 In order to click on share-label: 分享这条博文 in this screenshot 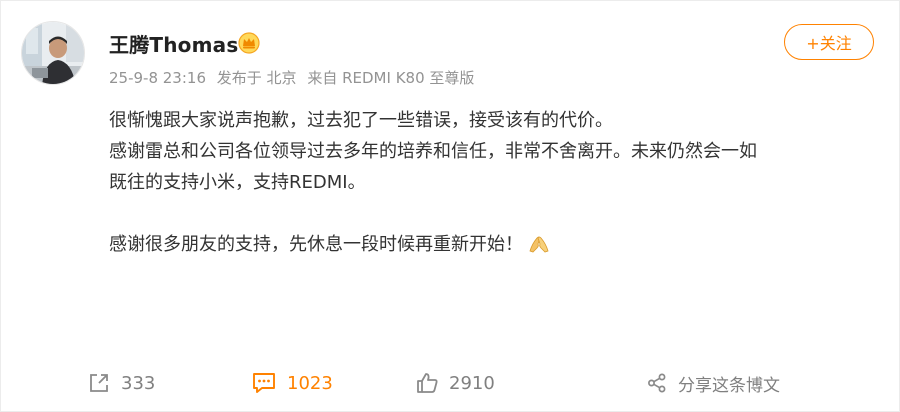, I will do `click(729, 385)`.